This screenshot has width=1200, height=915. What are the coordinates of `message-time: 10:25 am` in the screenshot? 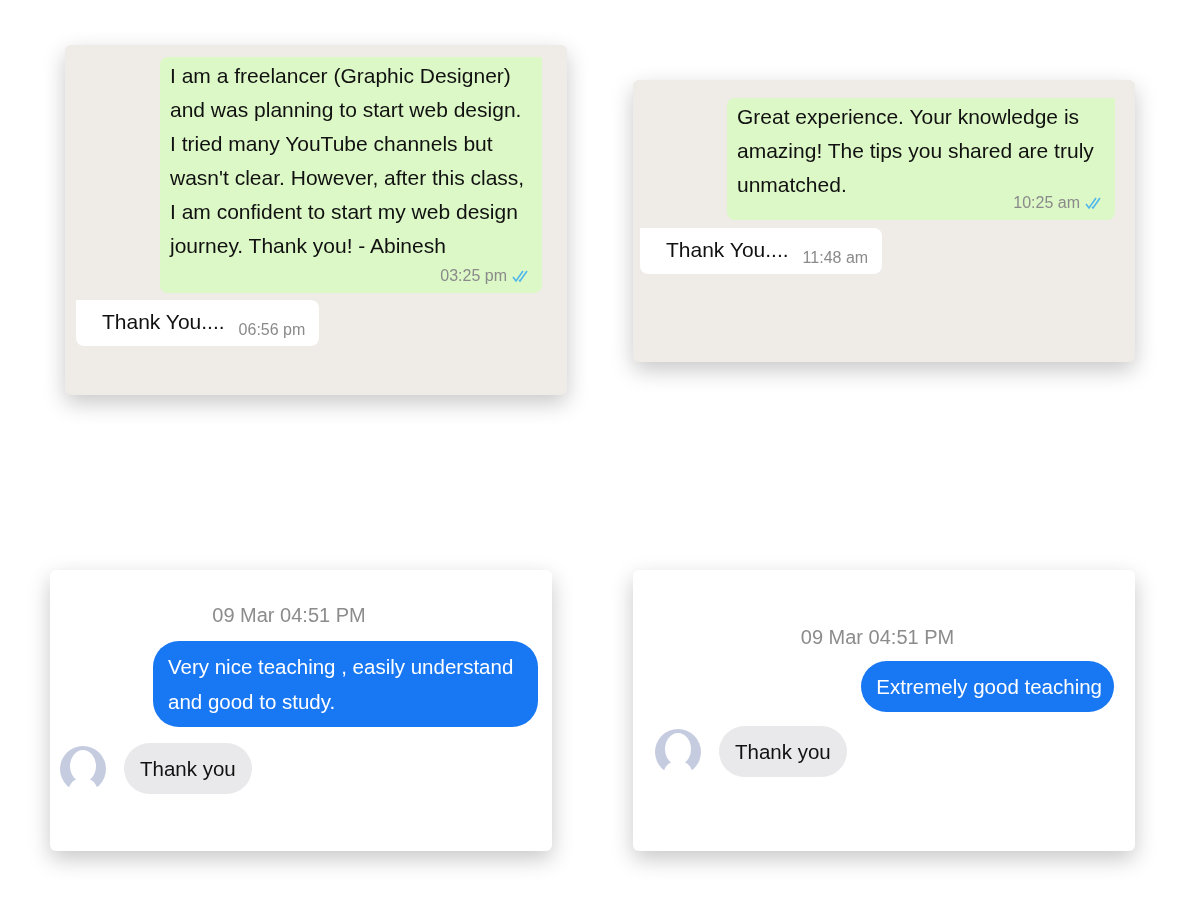 It's located at (1046, 203).